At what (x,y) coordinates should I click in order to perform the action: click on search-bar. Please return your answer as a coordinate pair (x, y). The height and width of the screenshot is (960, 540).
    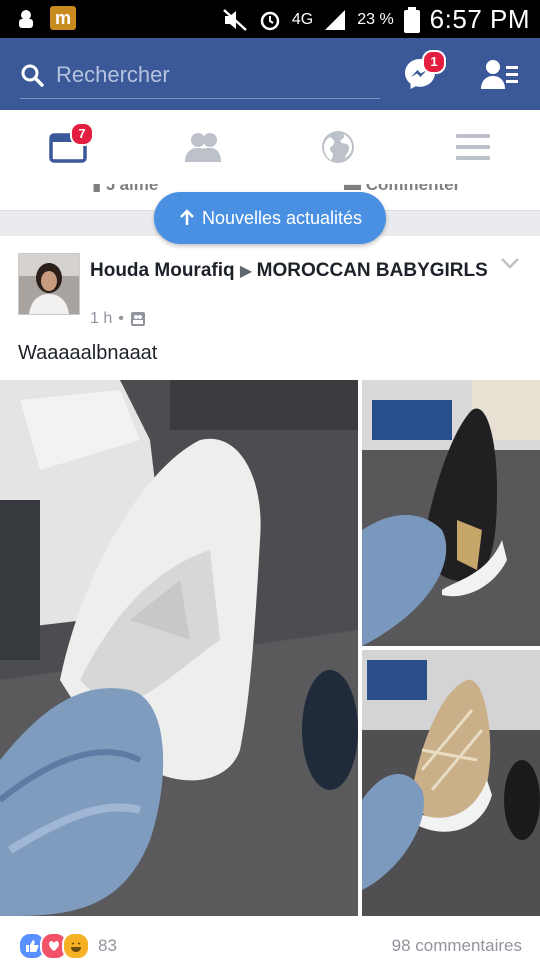
    Looking at the image, I should click on (200, 75).